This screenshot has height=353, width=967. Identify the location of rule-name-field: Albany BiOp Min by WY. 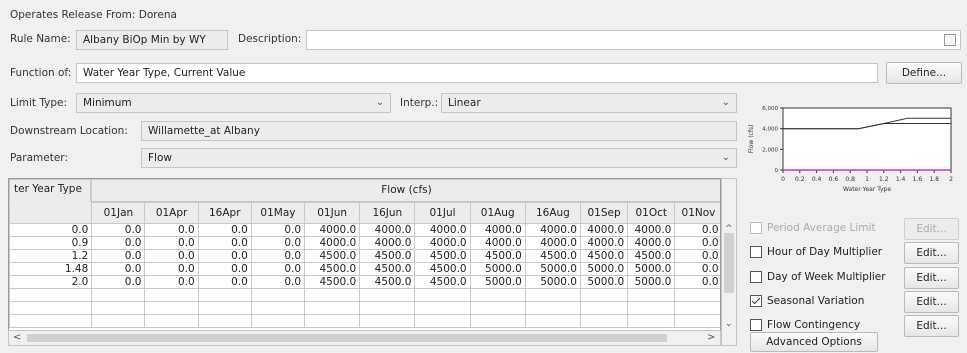
(152, 40).